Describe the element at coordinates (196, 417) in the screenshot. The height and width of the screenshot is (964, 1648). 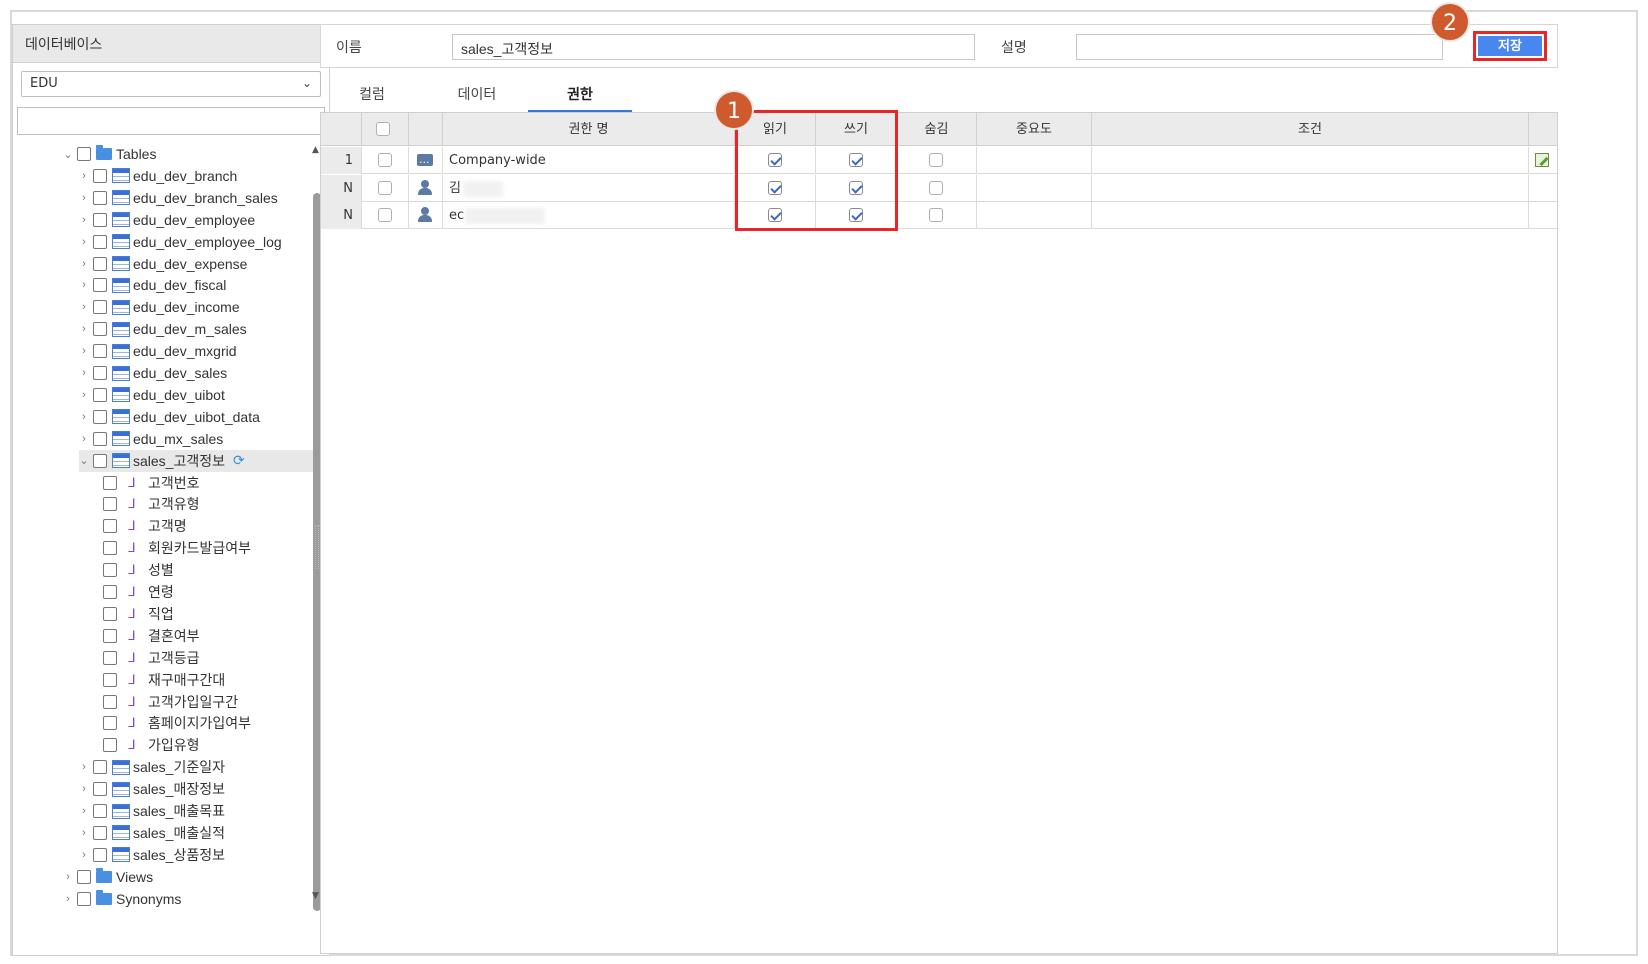
I see `tree-table: › edu_dev_uibot_data` at that location.